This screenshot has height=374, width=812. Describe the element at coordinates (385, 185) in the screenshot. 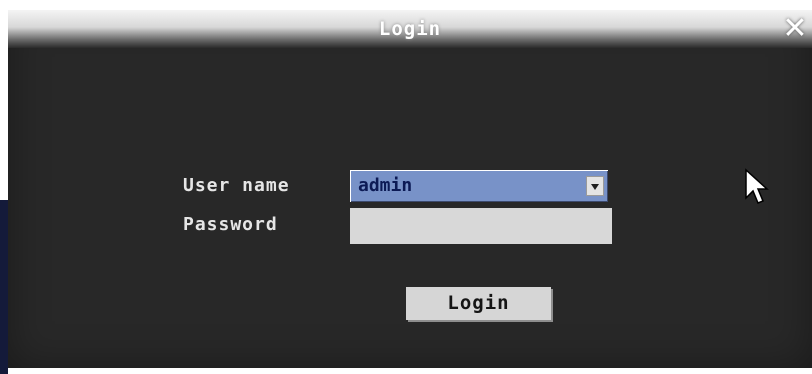

I see `username-value: admin` at that location.